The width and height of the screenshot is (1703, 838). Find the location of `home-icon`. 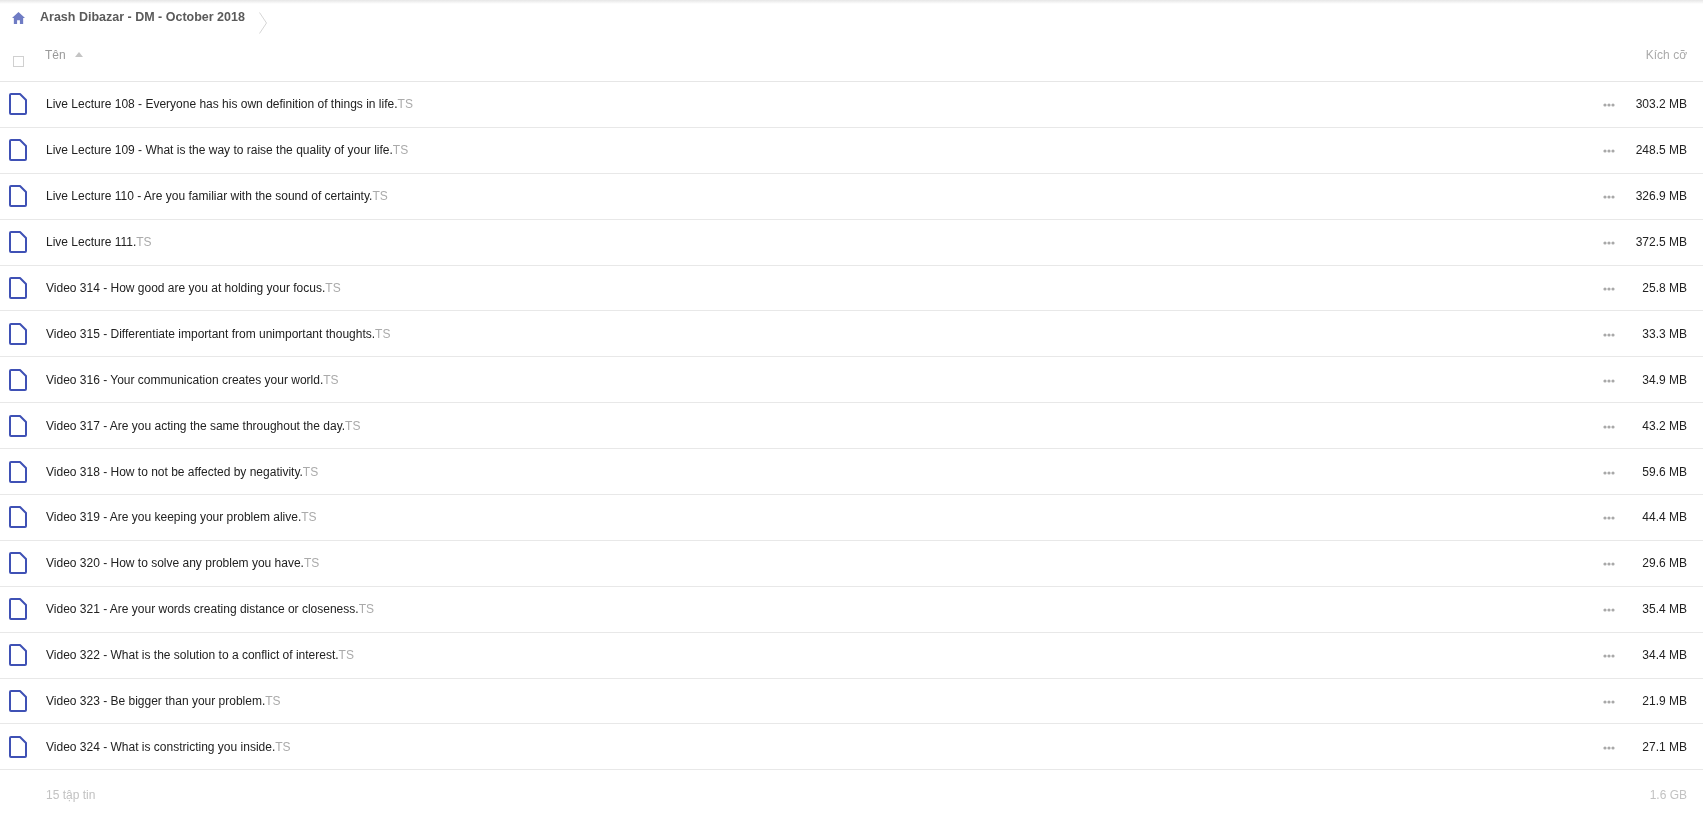

home-icon is located at coordinates (18, 17).